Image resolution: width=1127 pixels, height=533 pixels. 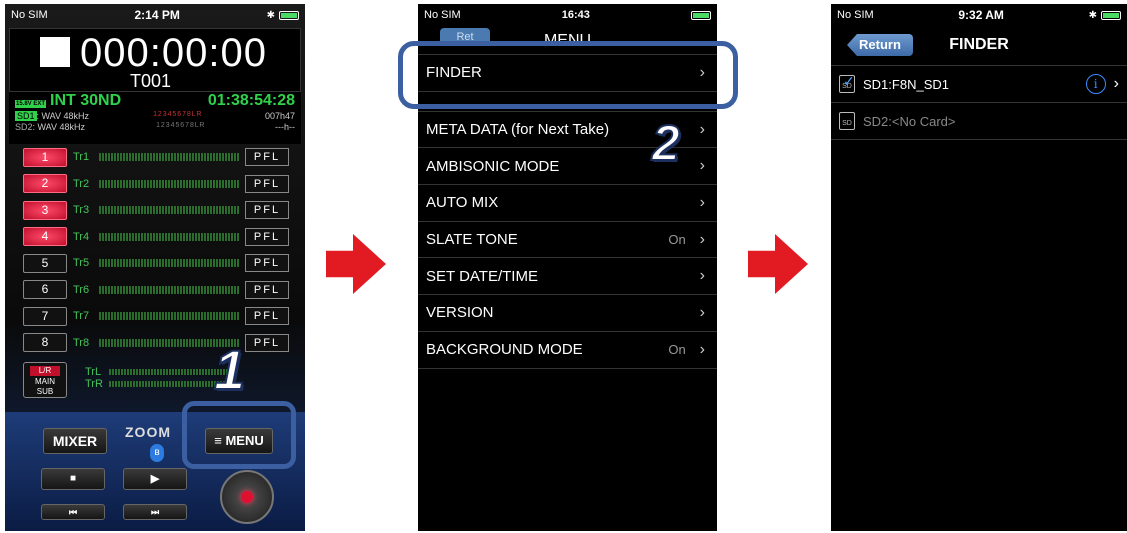 What do you see at coordinates (157, 378) in the screenshot?
I see `lr-meters: TrL TrR` at bounding box center [157, 378].